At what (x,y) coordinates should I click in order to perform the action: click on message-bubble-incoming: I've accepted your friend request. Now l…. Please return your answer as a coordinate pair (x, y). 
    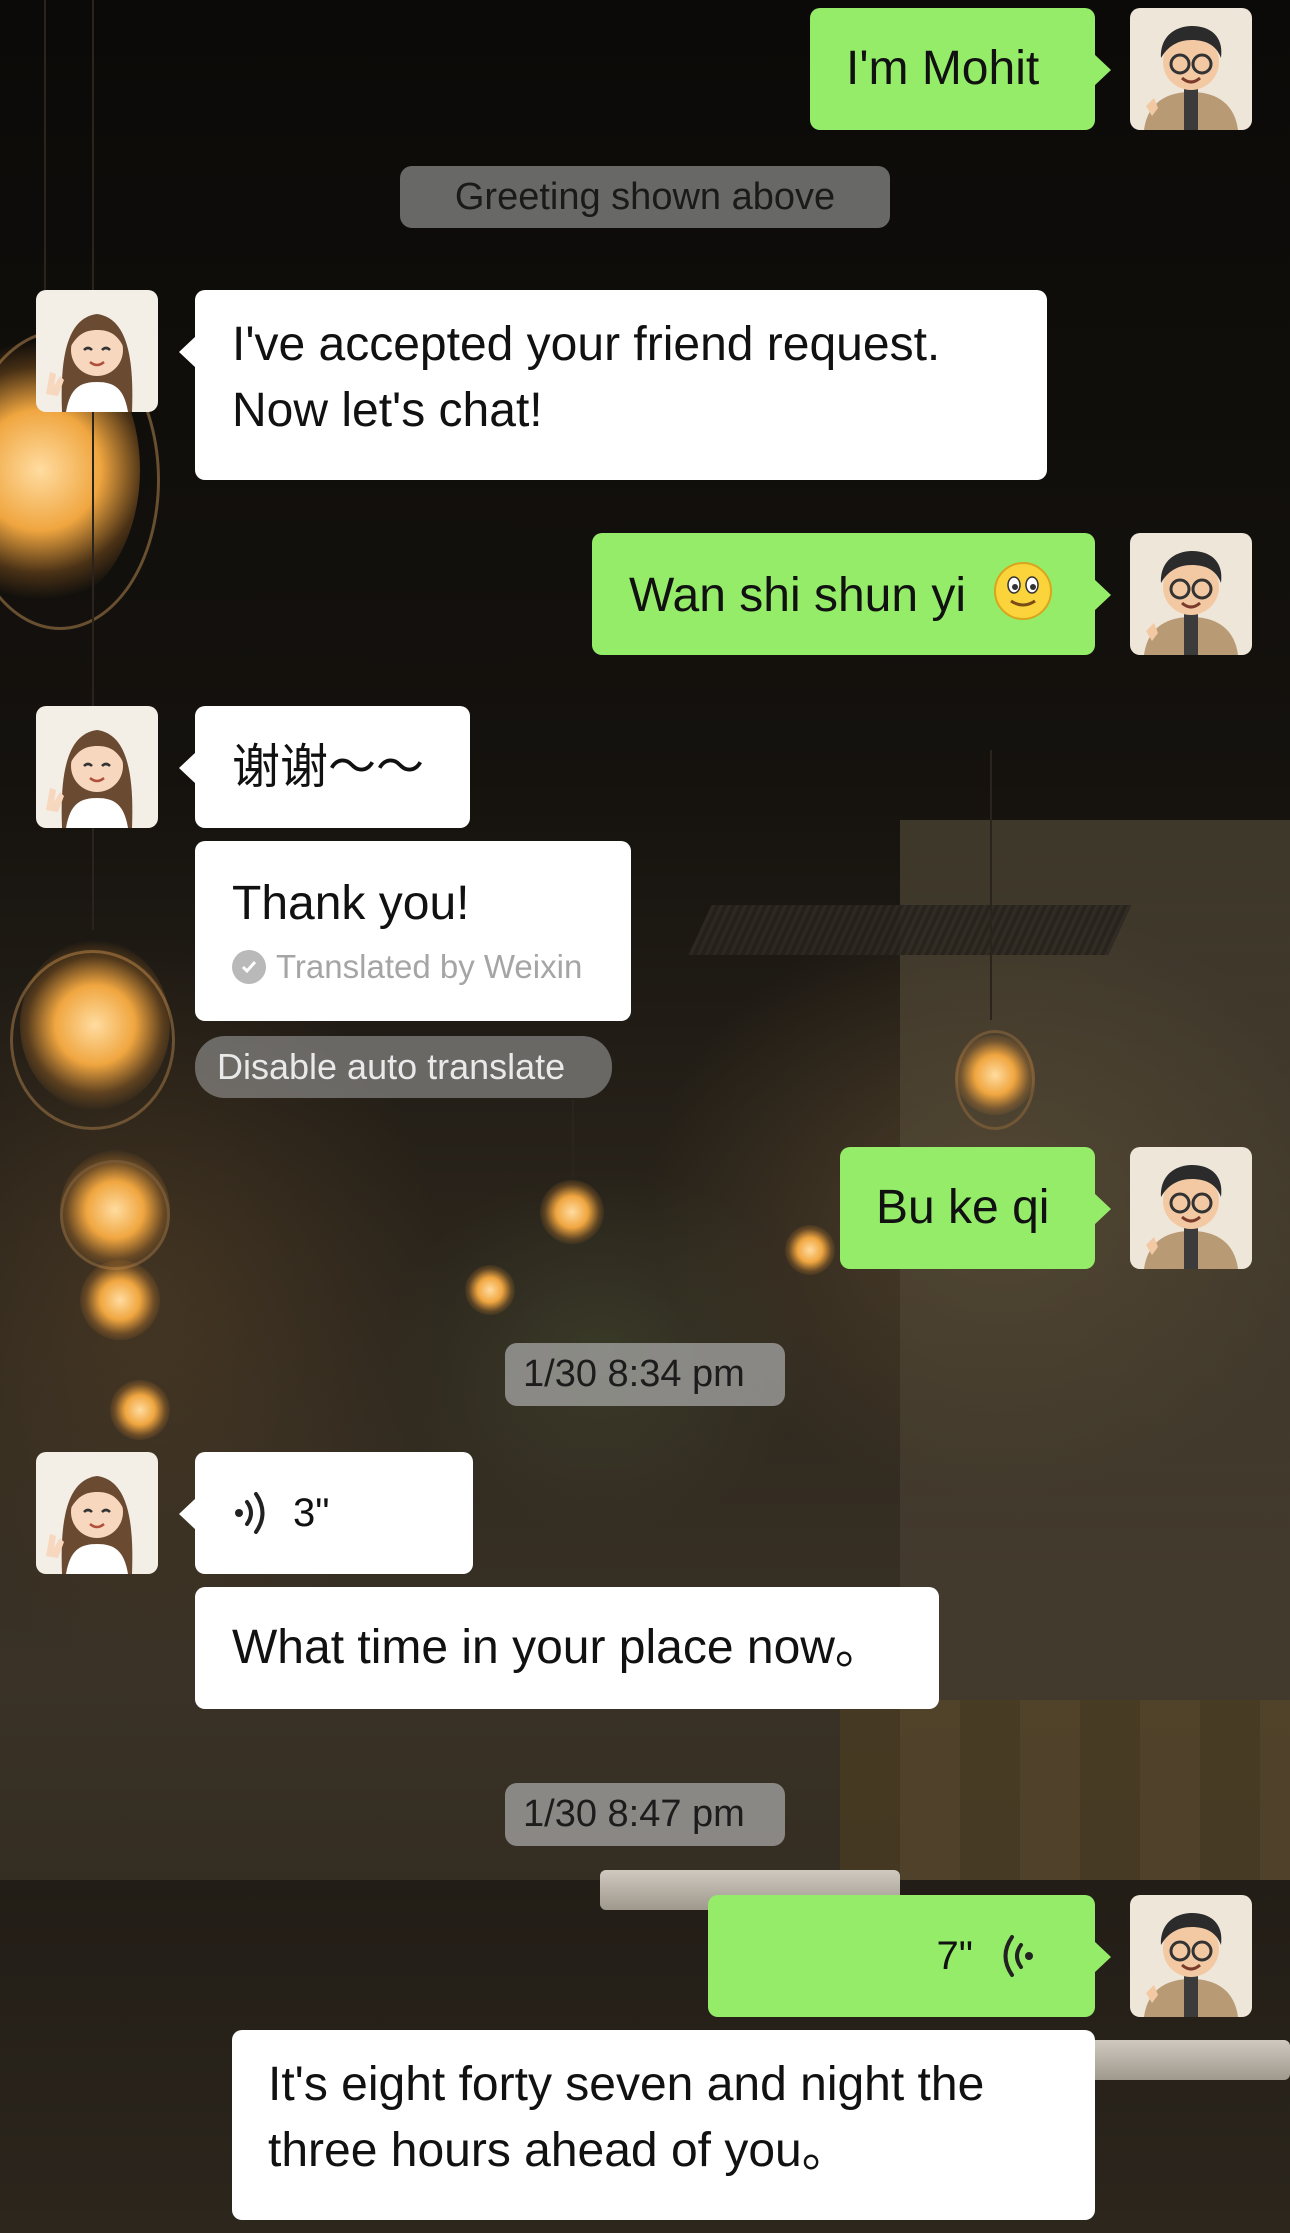
    Looking at the image, I should click on (613, 385).